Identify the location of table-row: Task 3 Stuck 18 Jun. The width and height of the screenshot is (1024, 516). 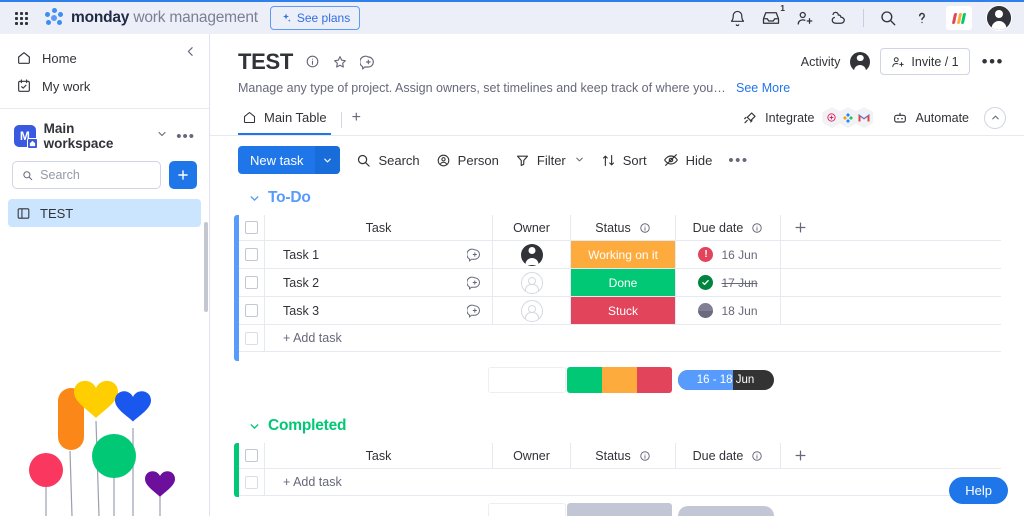
(631, 311).